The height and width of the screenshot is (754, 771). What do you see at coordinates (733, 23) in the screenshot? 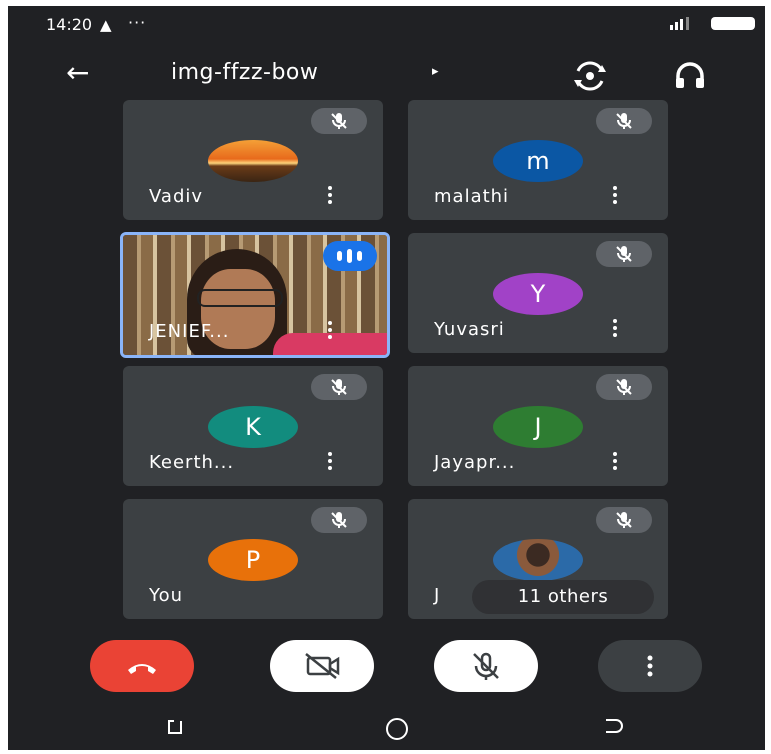
I see `battery-icon` at bounding box center [733, 23].